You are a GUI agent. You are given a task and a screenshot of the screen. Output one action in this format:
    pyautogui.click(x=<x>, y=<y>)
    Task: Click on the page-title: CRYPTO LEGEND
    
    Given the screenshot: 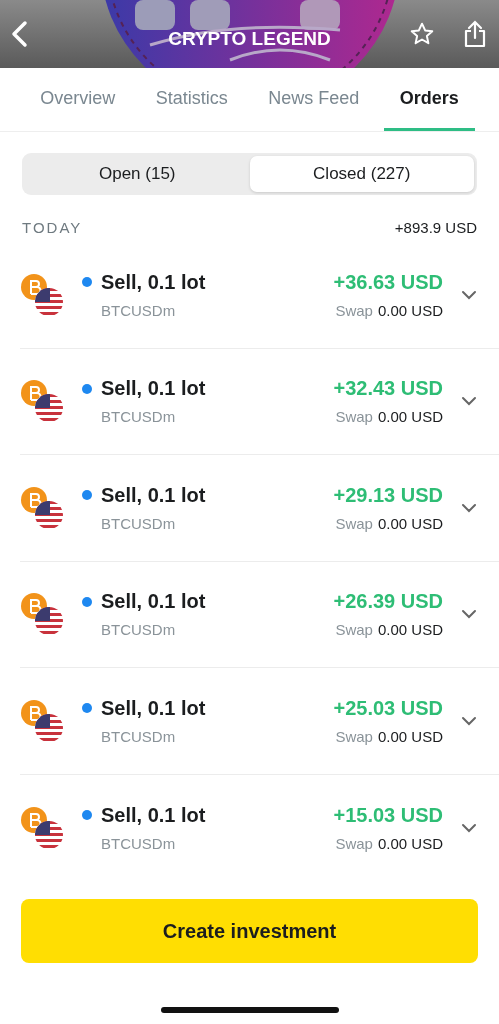 What is the action you would take?
    pyautogui.click(x=249, y=39)
    